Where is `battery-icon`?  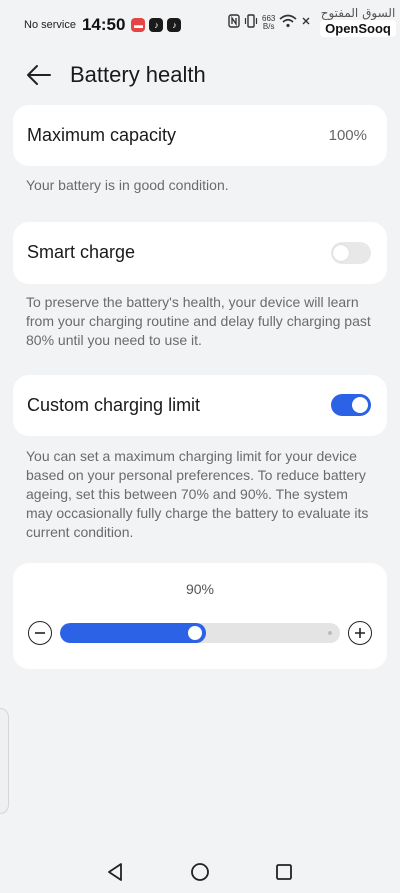 battery-icon is located at coordinates (306, 22).